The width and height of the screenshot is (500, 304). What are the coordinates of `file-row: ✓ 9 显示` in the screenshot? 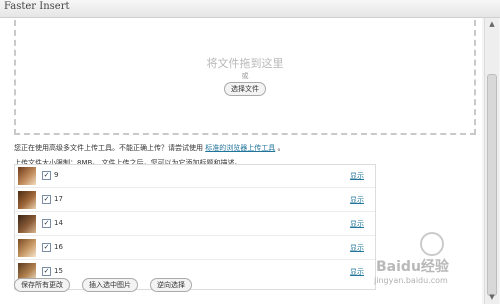 It's located at (195, 176).